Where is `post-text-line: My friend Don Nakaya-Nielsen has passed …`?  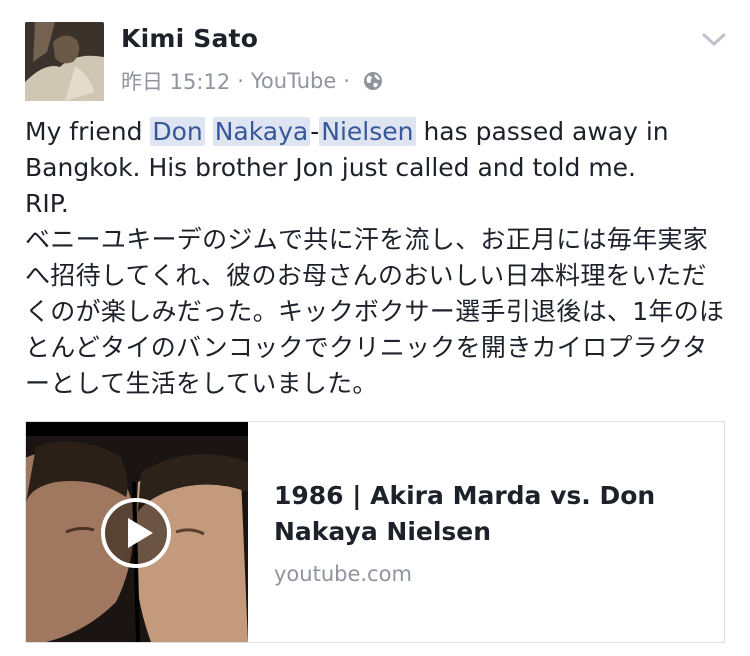 post-text-line: My friend Don Nakaya-Nielsen has passed … is located at coordinates (375, 132).